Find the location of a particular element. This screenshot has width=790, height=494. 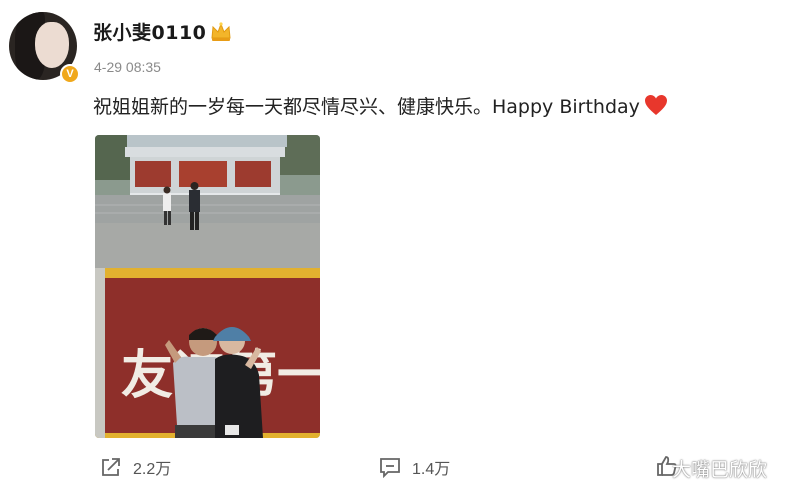

post-text: 祝姐姐新的一岁每一天都尽情尽兴、健康快乐。Happy Birthday is located at coordinates (366, 107).